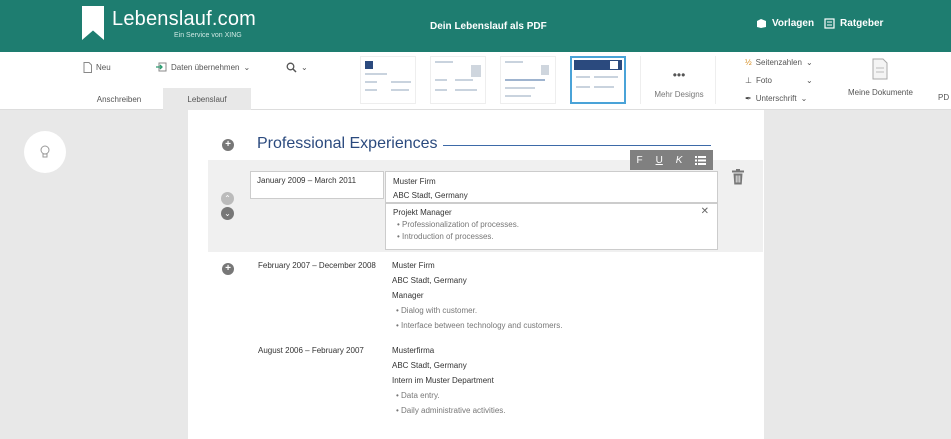 This screenshot has height=439, width=951. Describe the element at coordinates (317, 185) in the screenshot. I see `entry-date-field: January 2009 – March 2011` at that location.